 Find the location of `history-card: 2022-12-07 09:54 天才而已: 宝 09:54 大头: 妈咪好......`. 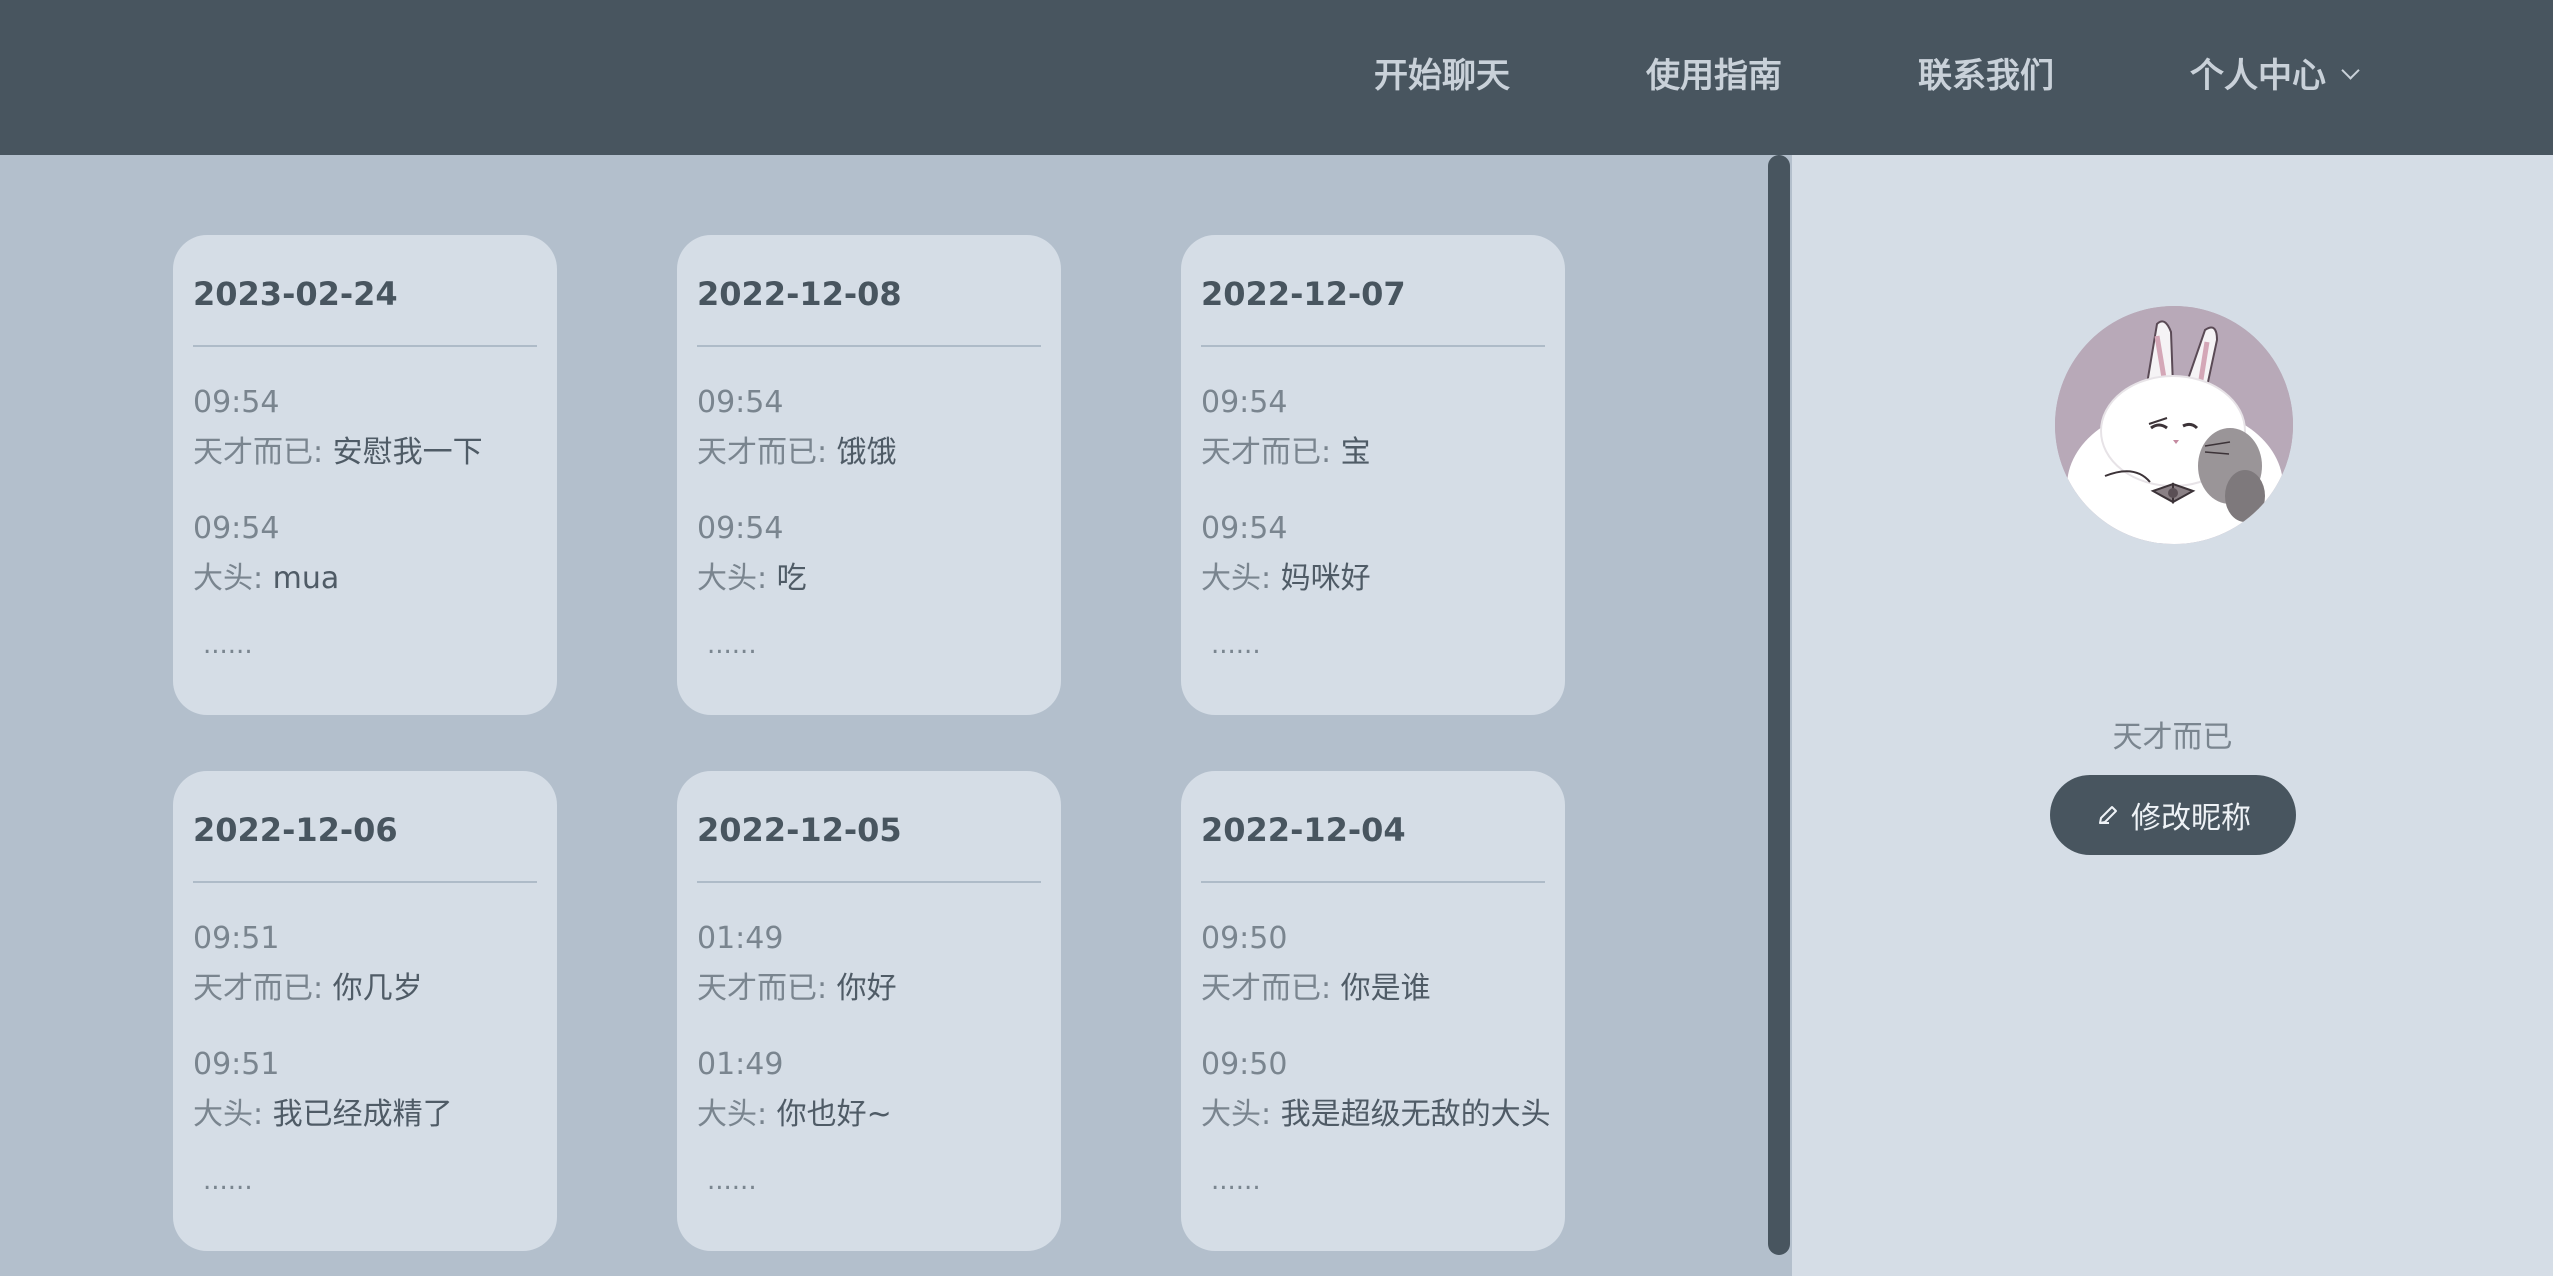

history-card: 2022-12-07 09:54 天才而已: 宝 09:54 大头: 妈咪好...... is located at coordinates (1373, 475).